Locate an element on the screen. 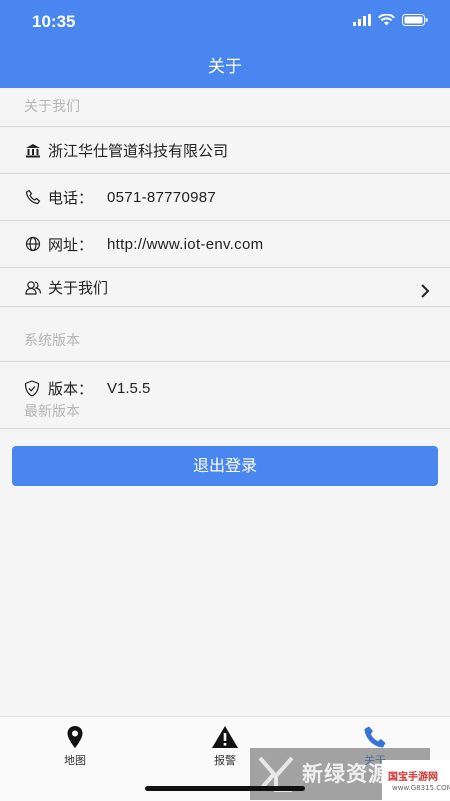  watermark-badge: 国宝手游网 www.G8315.COM is located at coordinates (416, 780).